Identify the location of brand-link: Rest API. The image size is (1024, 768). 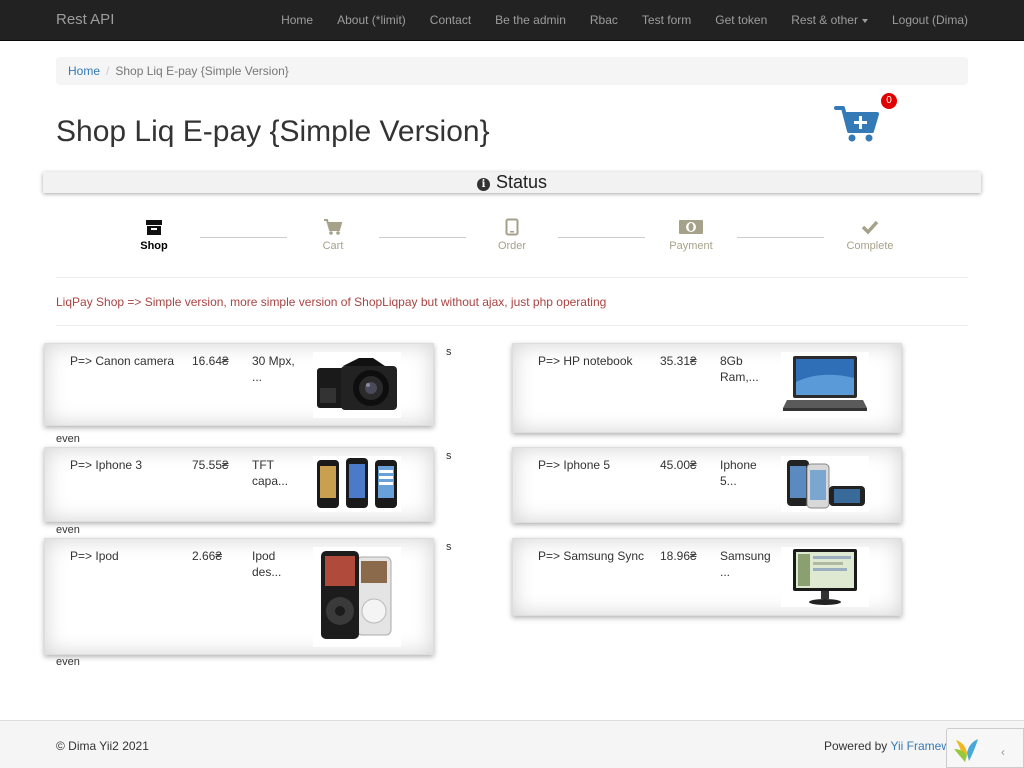
(85, 19).